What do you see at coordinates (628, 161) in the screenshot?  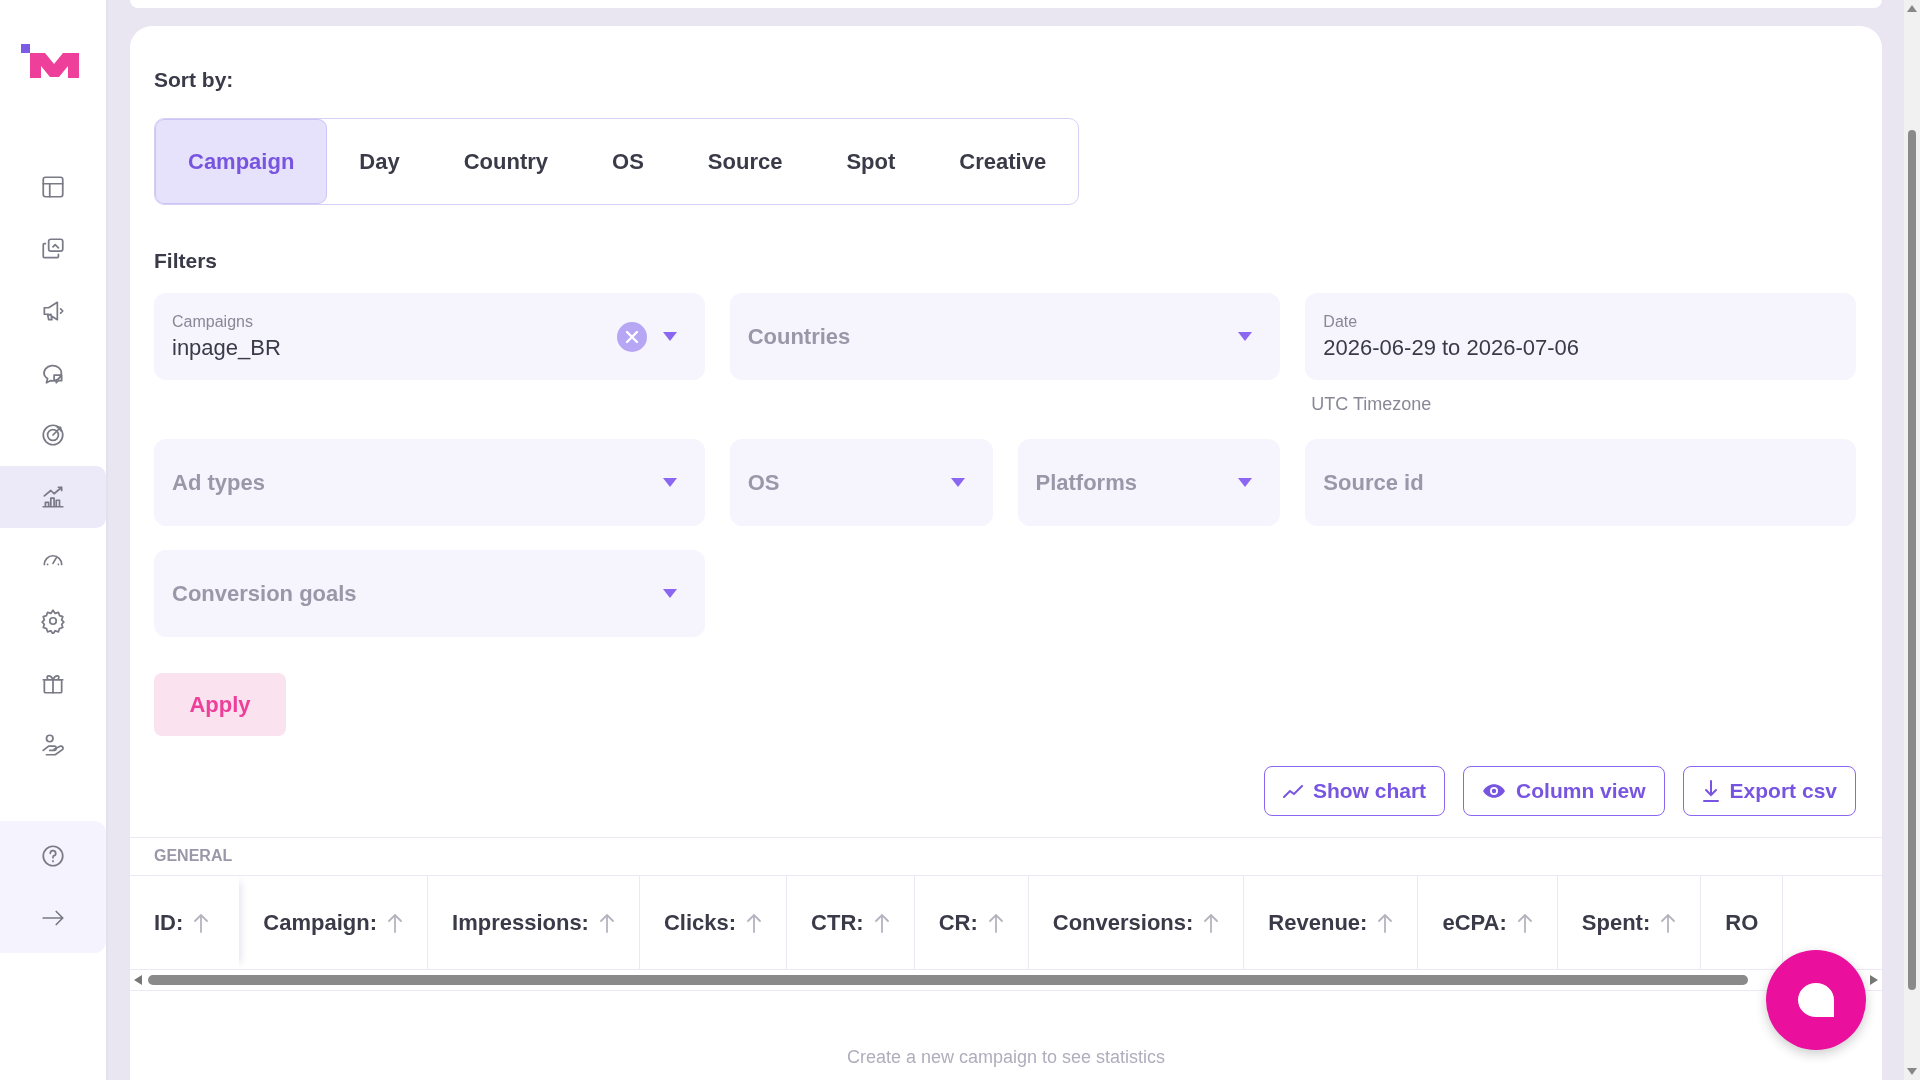 I see `sort-tab: OS` at bounding box center [628, 161].